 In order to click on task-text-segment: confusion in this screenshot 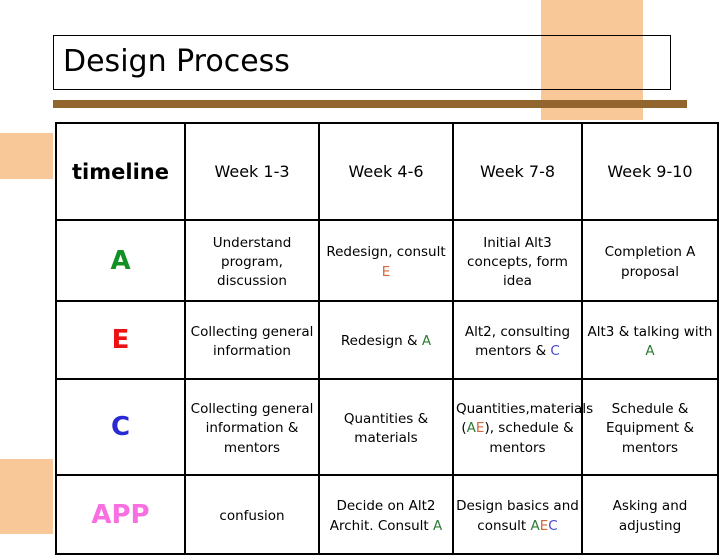, I will do `click(252, 515)`.